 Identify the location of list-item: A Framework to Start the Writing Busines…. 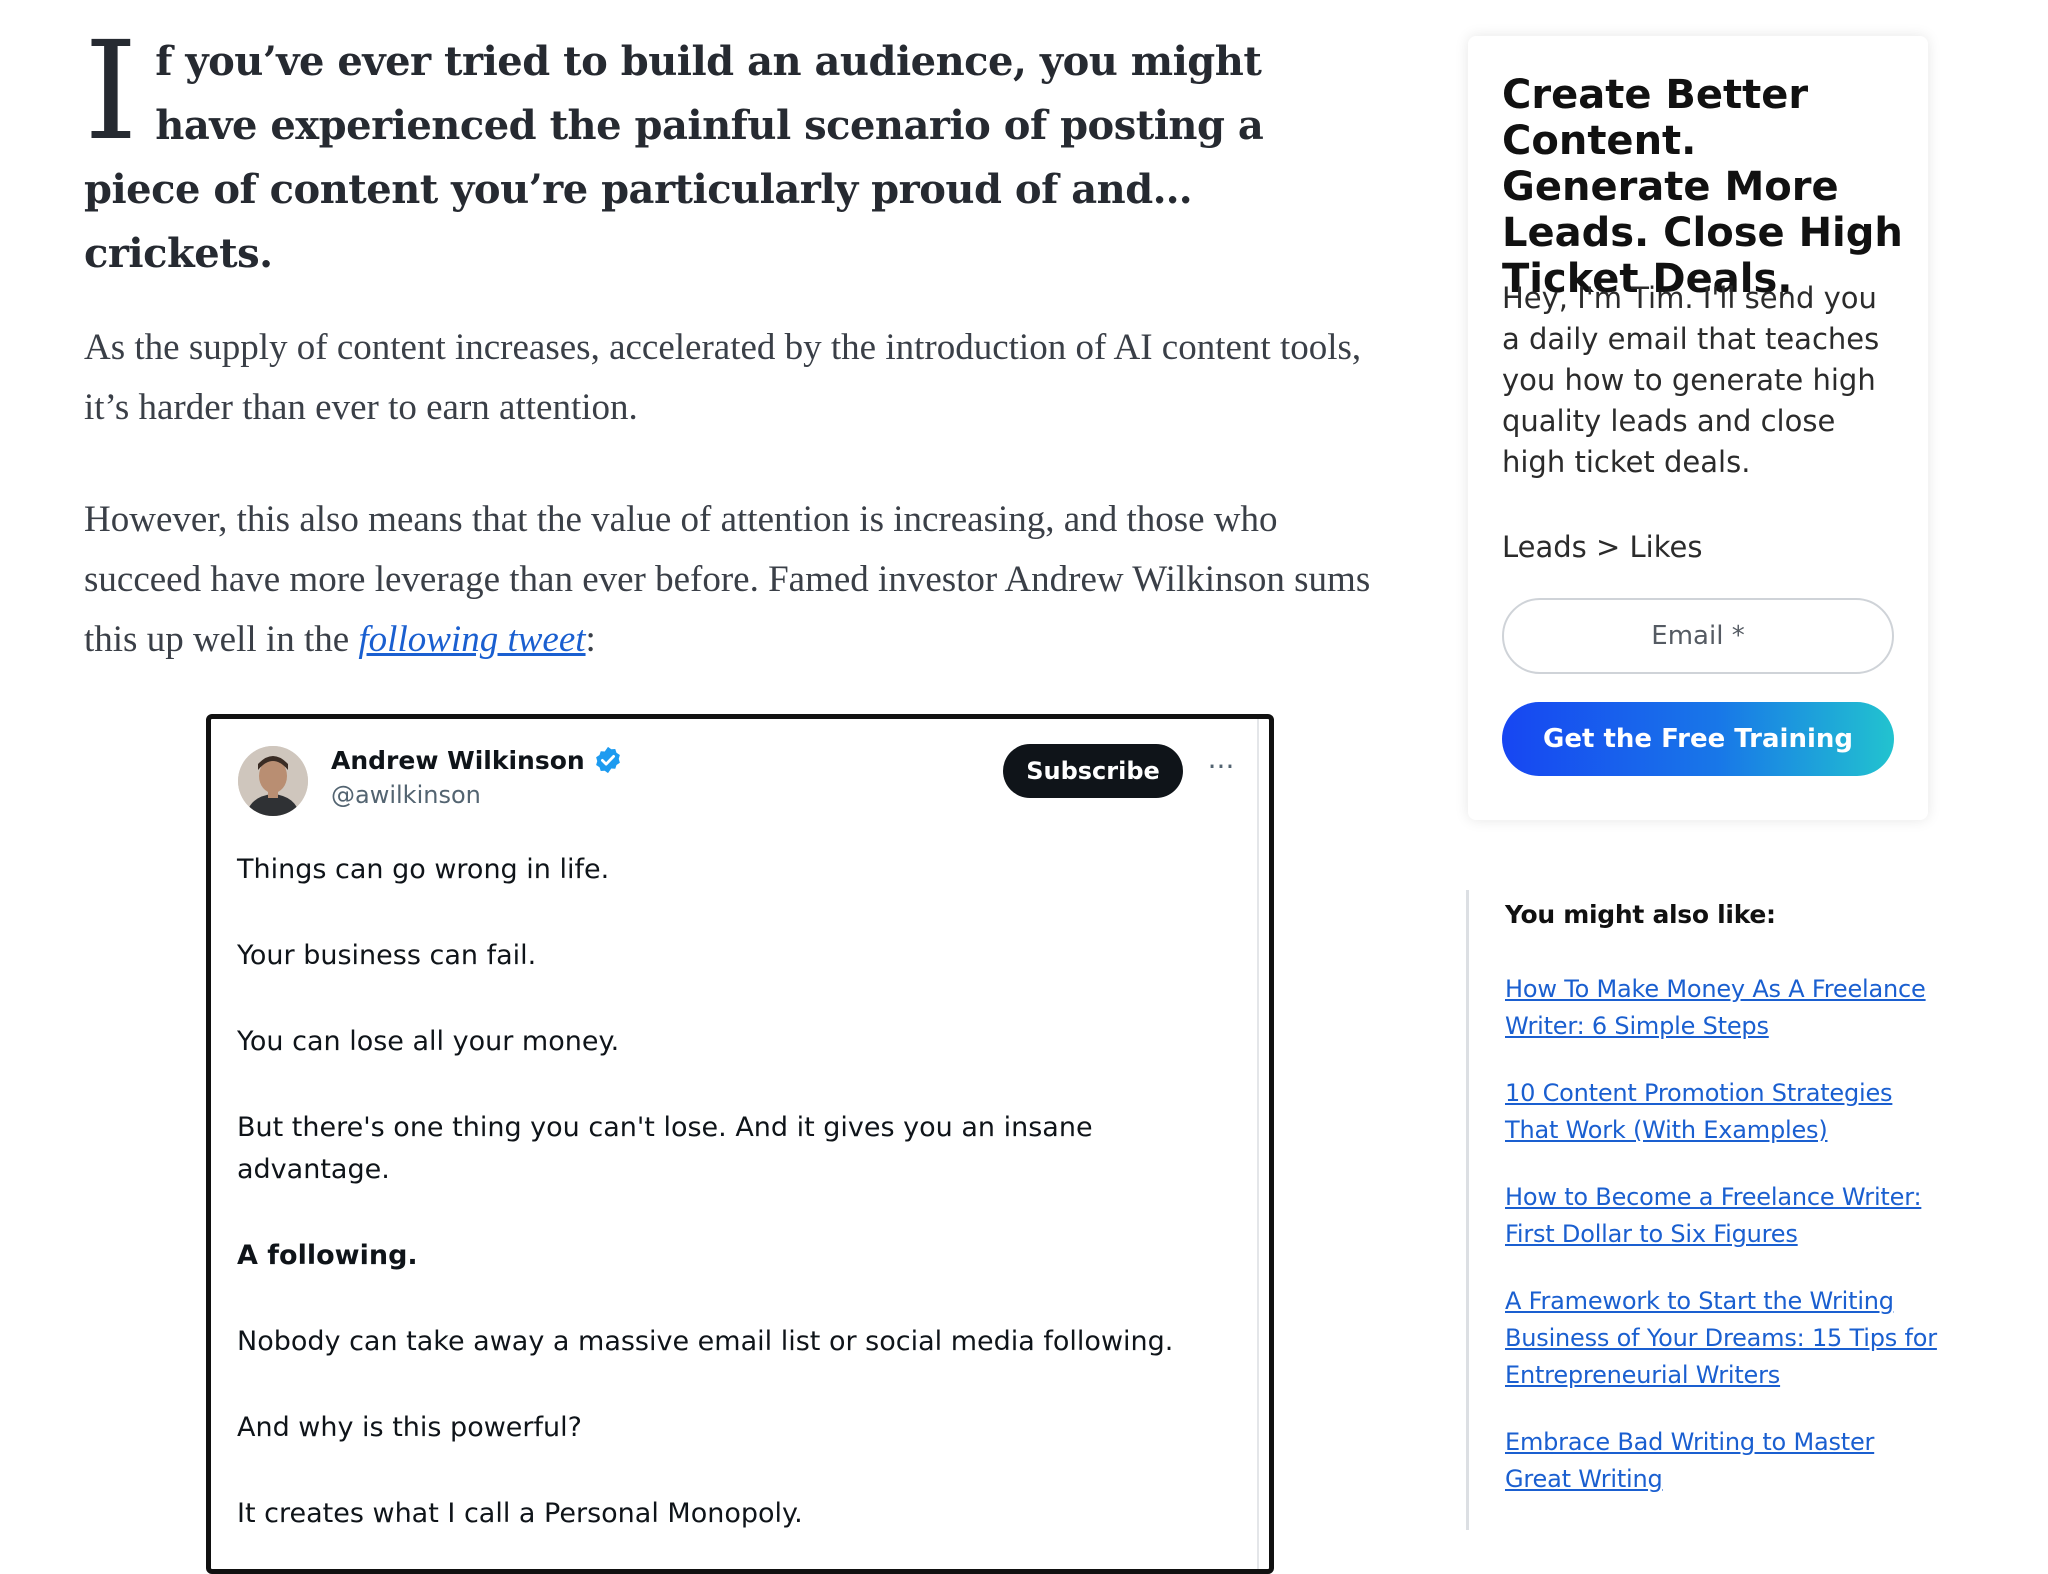
(1725, 1338).